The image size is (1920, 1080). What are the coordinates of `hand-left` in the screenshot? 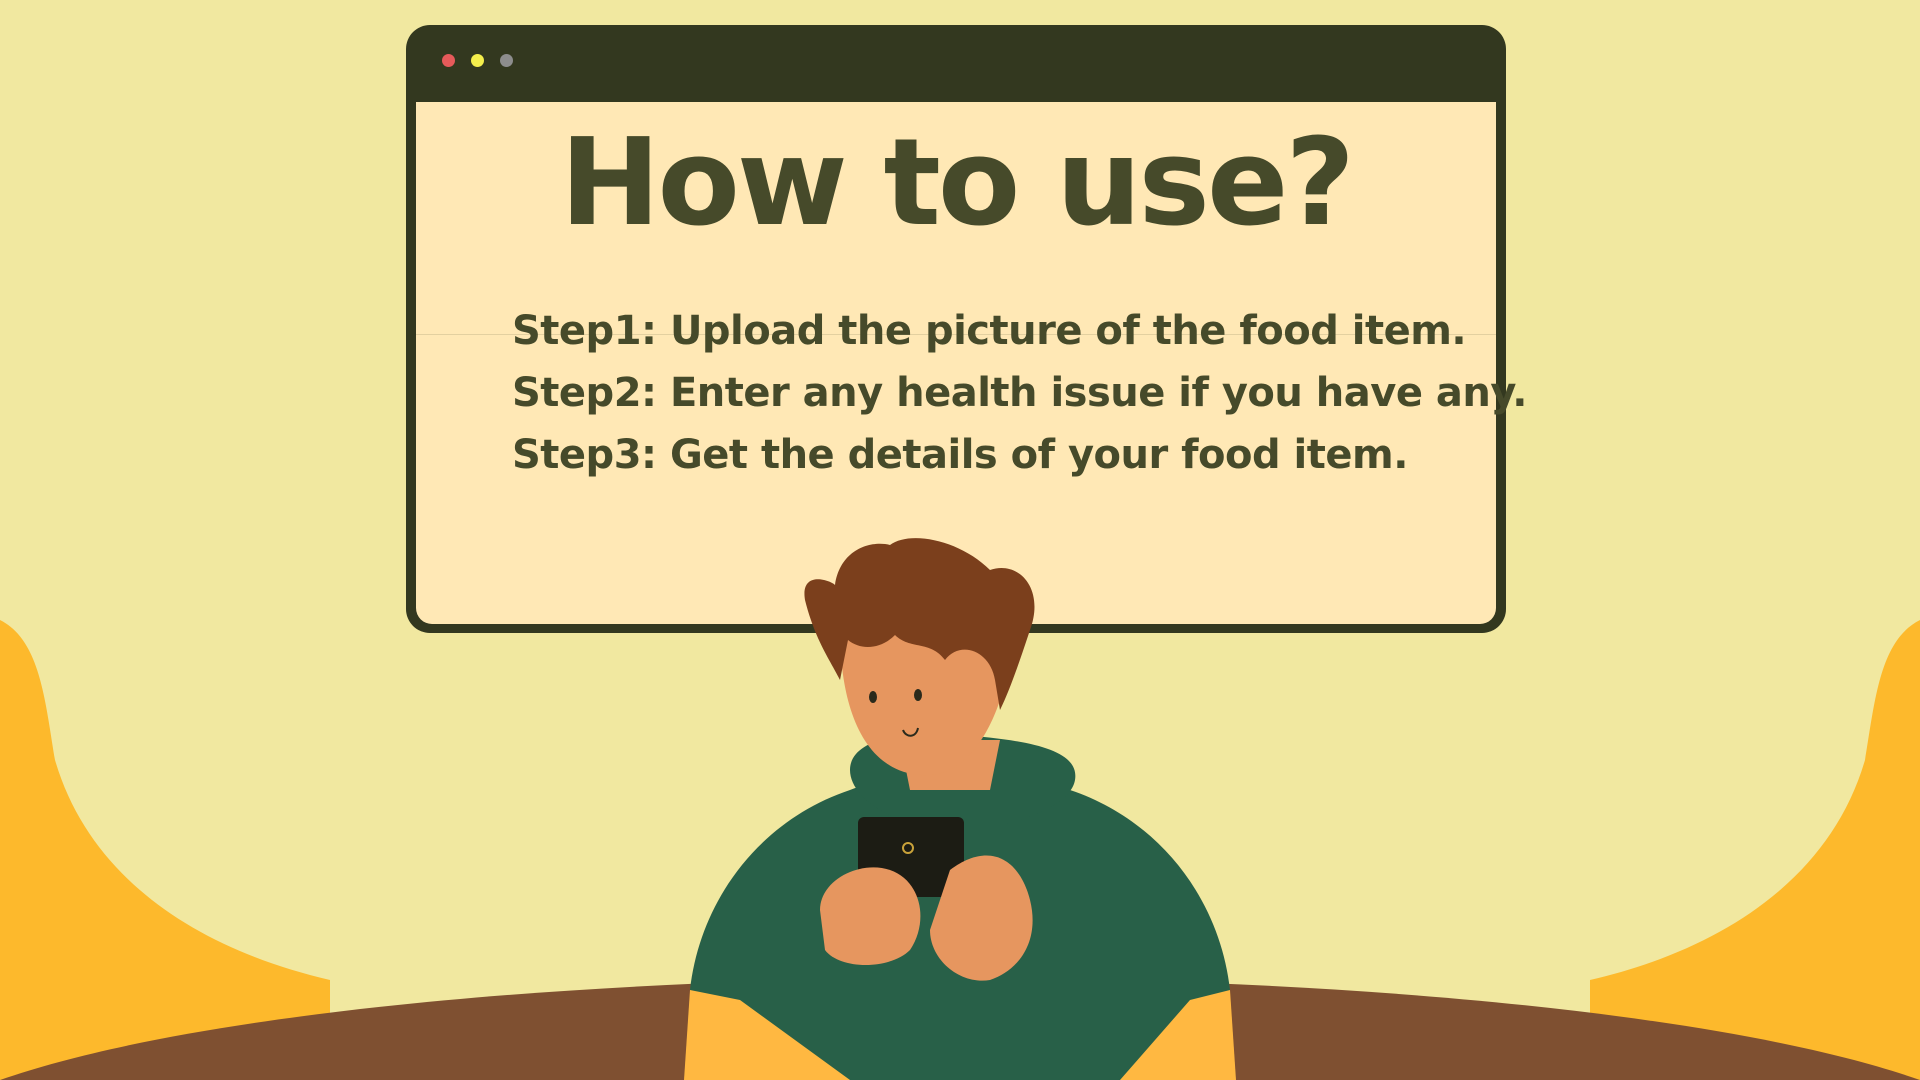 It's located at (870, 916).